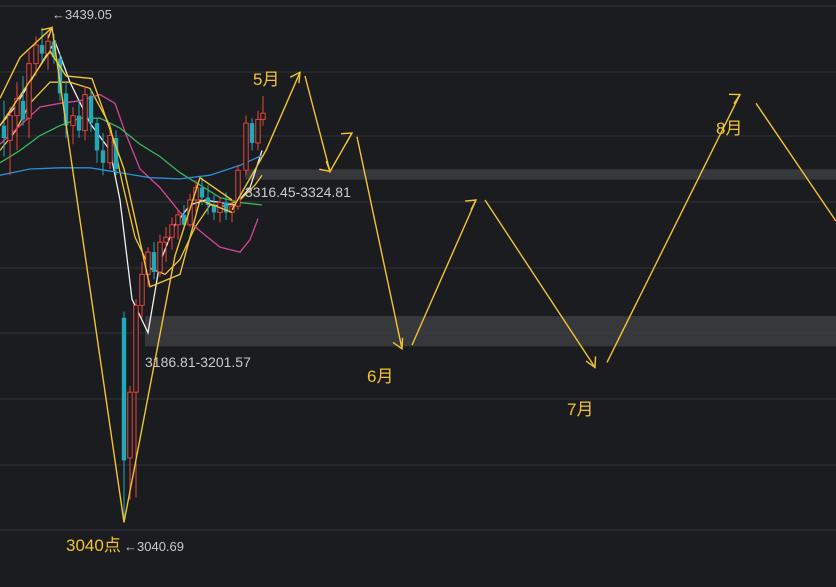  Describe the element at coordinates (82, 14) in the screenshot. I see `high-price-label: ←3439.05` at that location.